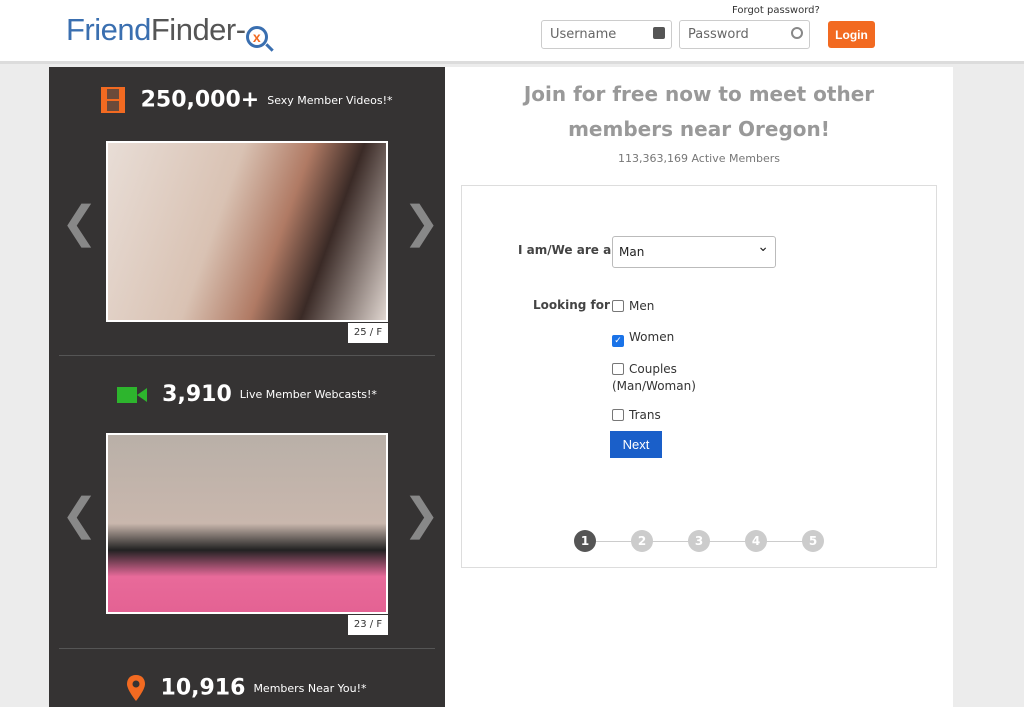  What do you see at coordinates (368, 333) in the screenshot?
I see `age-badge: 25 / F` at bounding box center [368, 333].